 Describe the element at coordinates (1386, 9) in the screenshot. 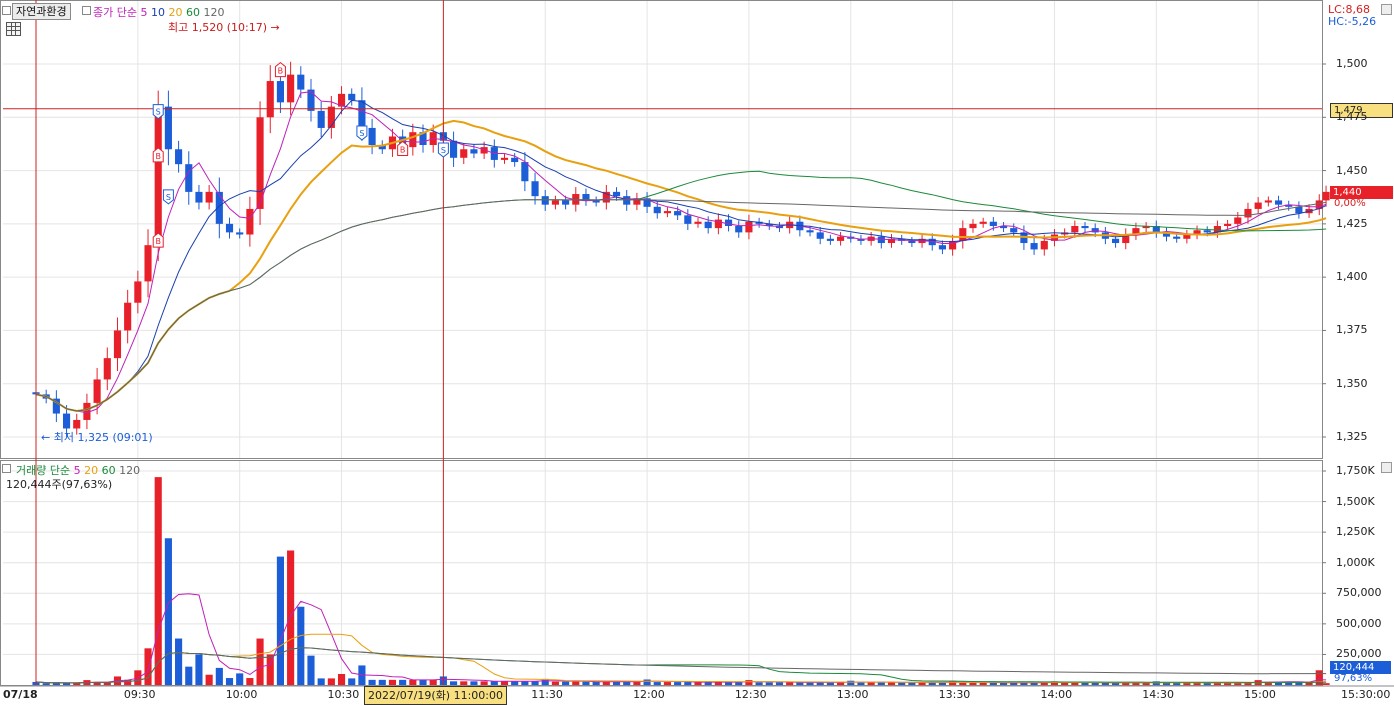

I see `price-pane-scroll-button` at that location.